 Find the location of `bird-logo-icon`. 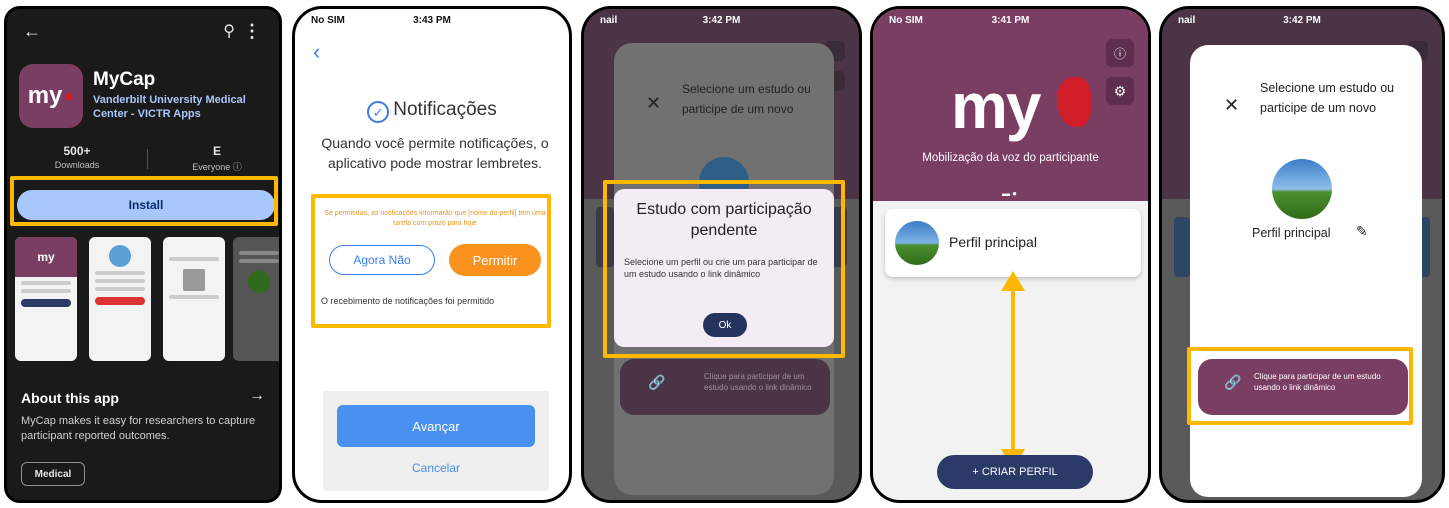

bird-logo-icon is located at coordinates (1074, 102).